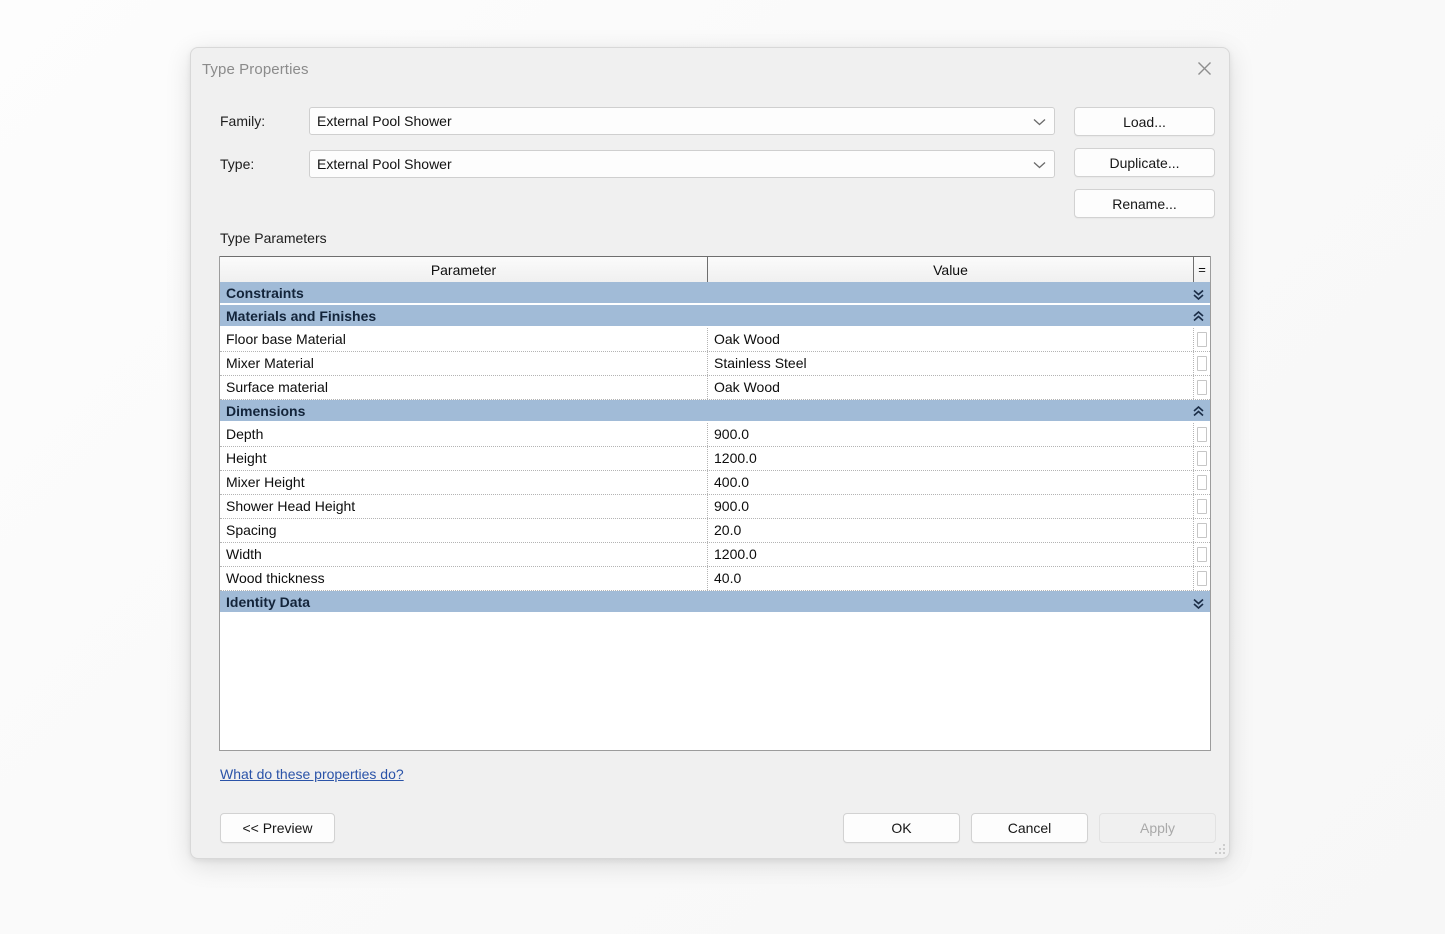 The height and width of the screenshot is (934, 1445). I want to click on parameter-name-cell: Width, so click(464, 554).